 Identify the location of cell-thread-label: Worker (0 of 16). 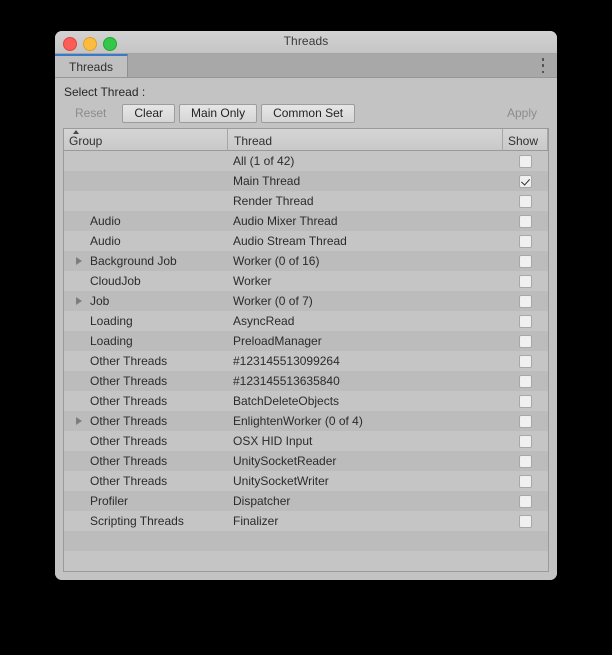
(276, 261).